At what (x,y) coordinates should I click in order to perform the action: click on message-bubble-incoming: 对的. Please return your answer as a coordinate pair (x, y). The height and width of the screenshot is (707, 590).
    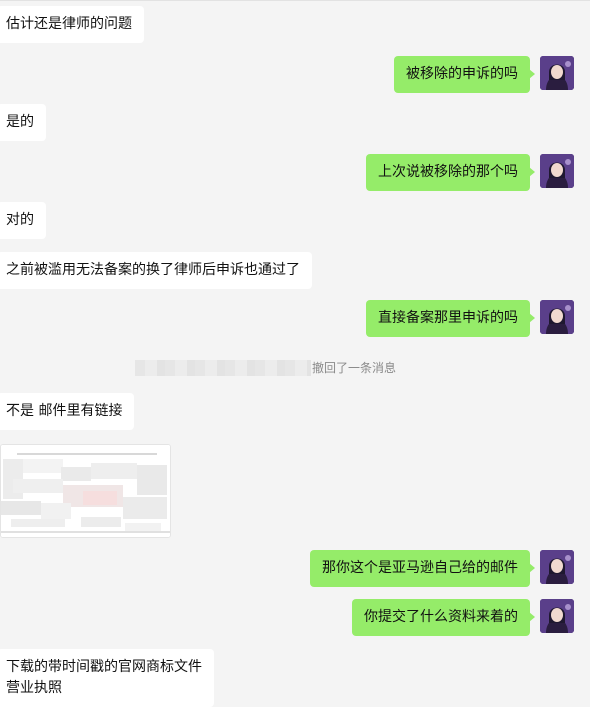
    Looking at the image, I should click on (23, 220).